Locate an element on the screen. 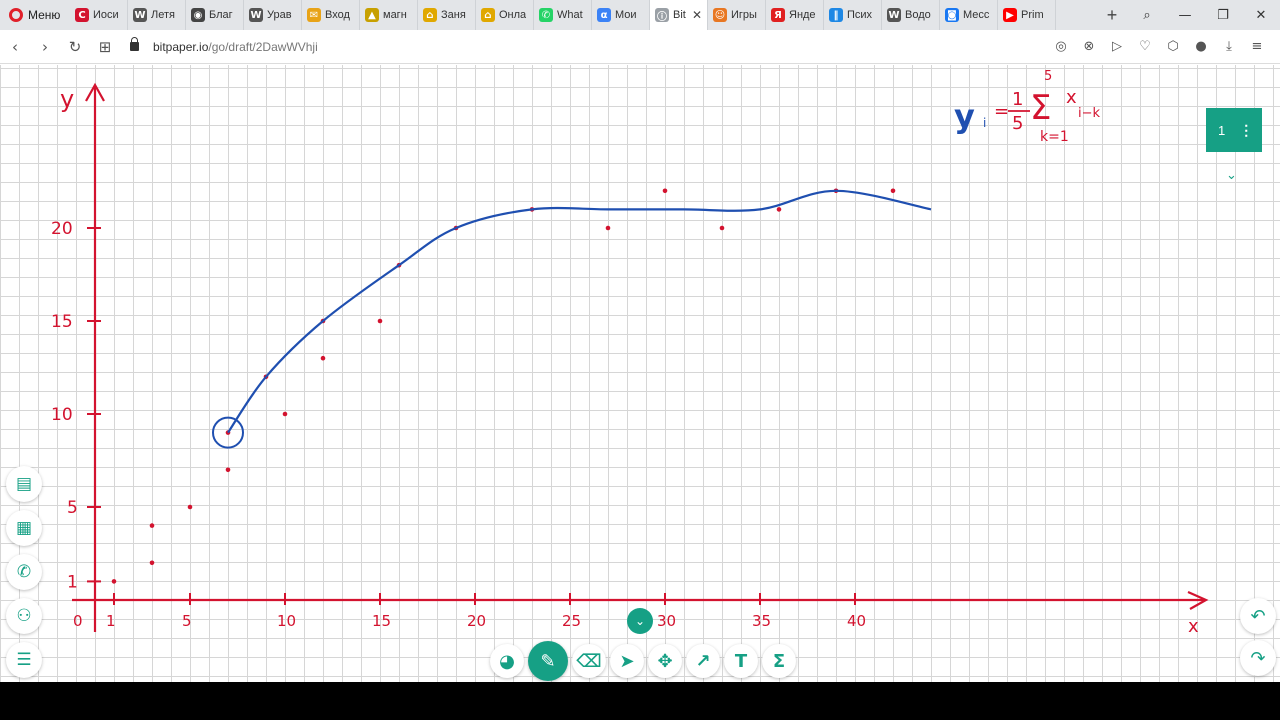 Image resolution: width=1280 pixels, height=720 pixels. tiles-icon: ⊞ is located at coordinates (105, 47).